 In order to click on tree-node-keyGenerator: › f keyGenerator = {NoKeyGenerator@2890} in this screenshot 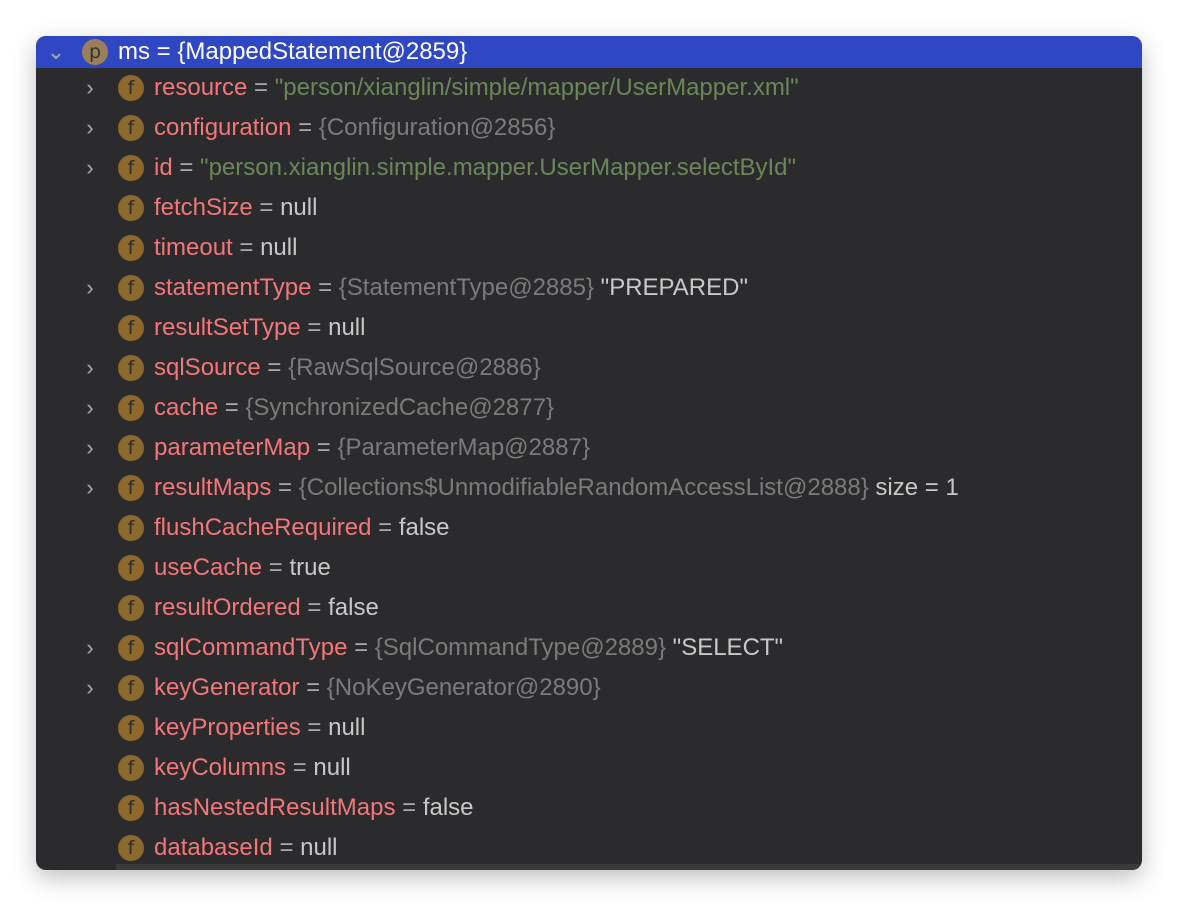, I will do `click(589, 688)`.